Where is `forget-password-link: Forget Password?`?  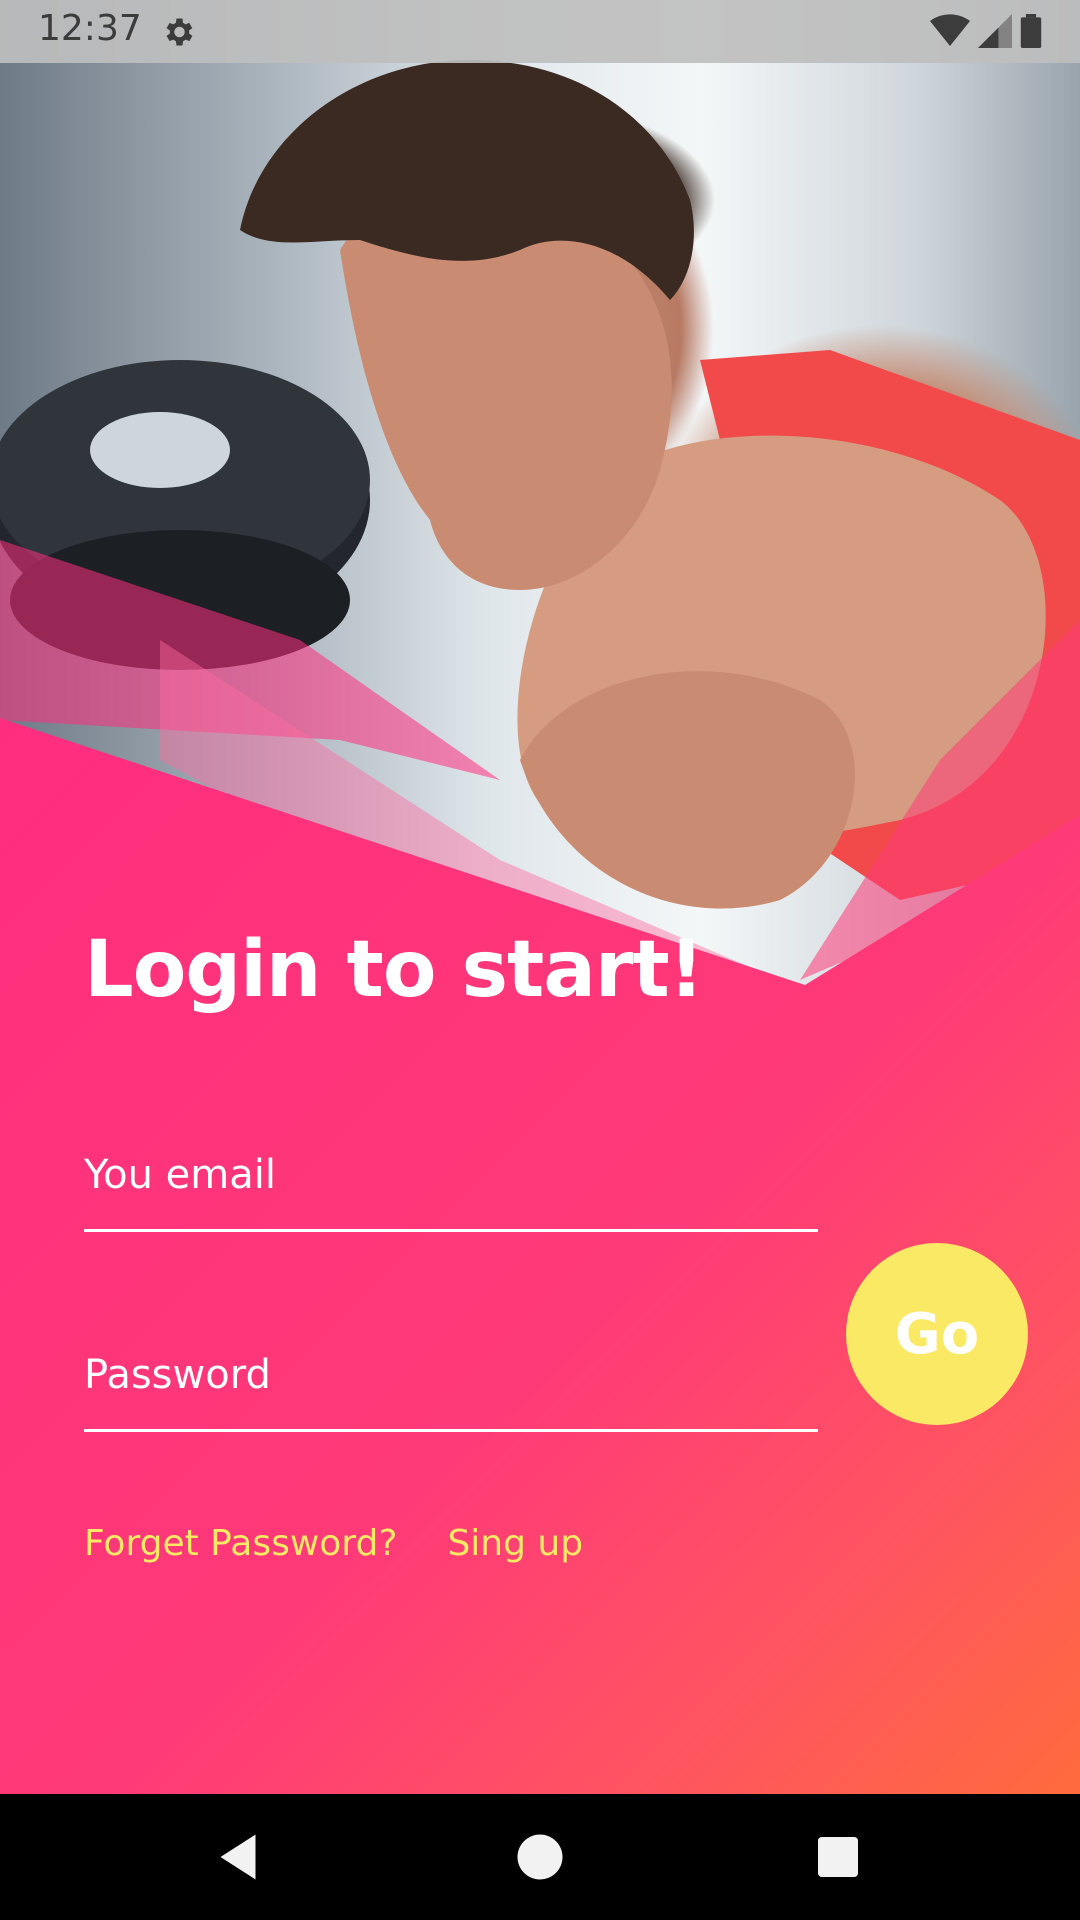
forget-password-link: Forget Password? is located at coordinates (240, 1543).